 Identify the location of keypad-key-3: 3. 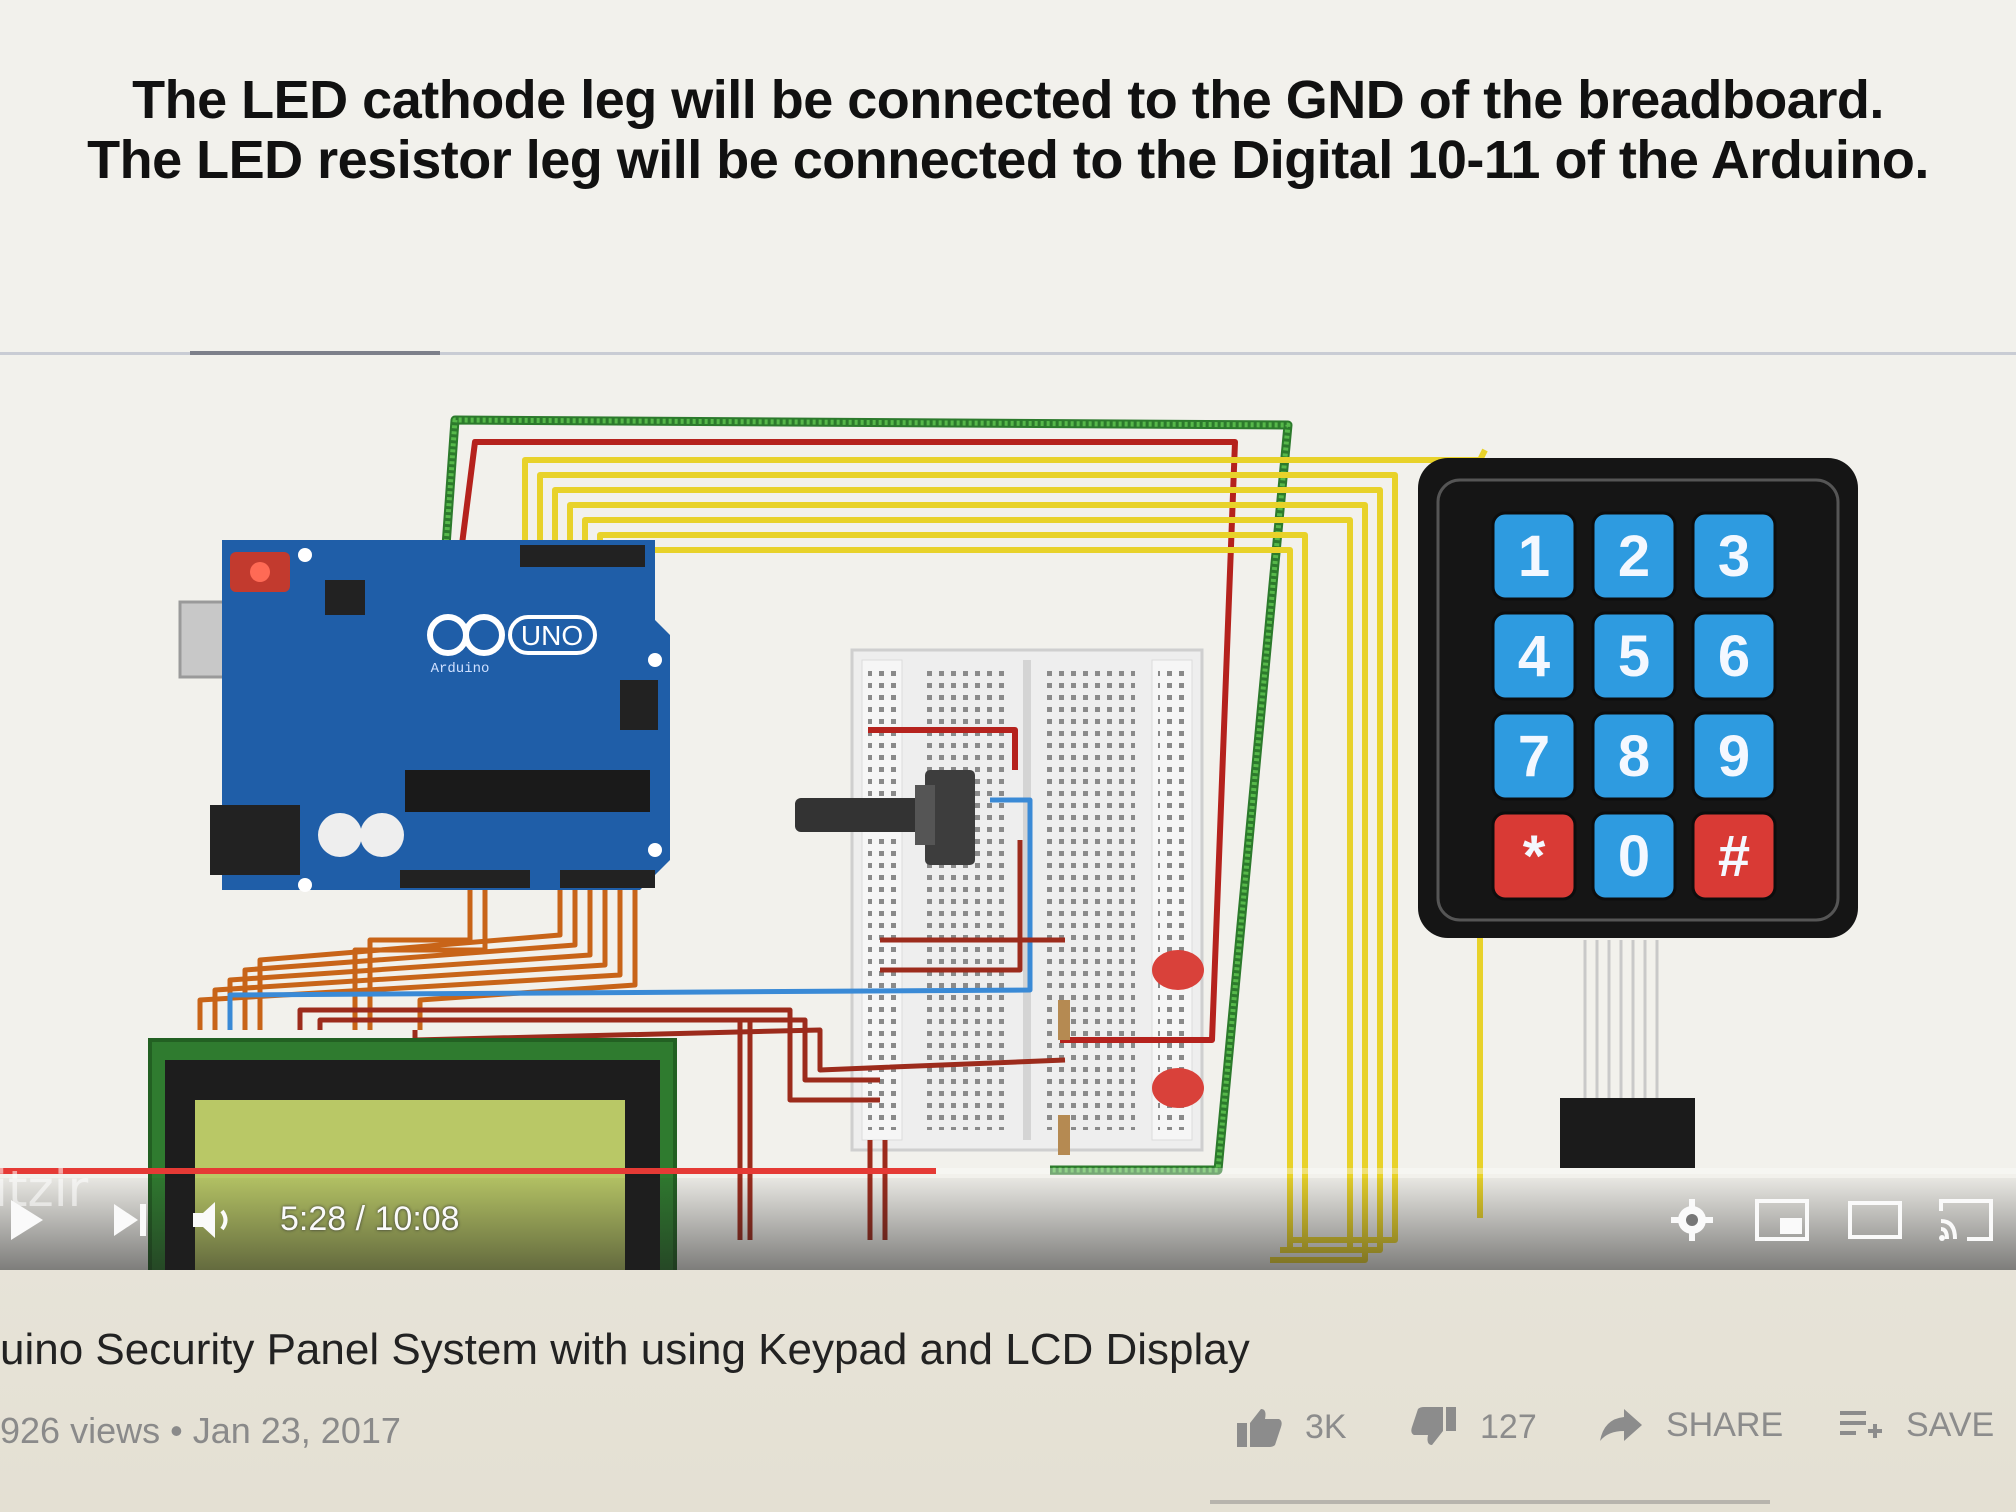
(1734, 556).